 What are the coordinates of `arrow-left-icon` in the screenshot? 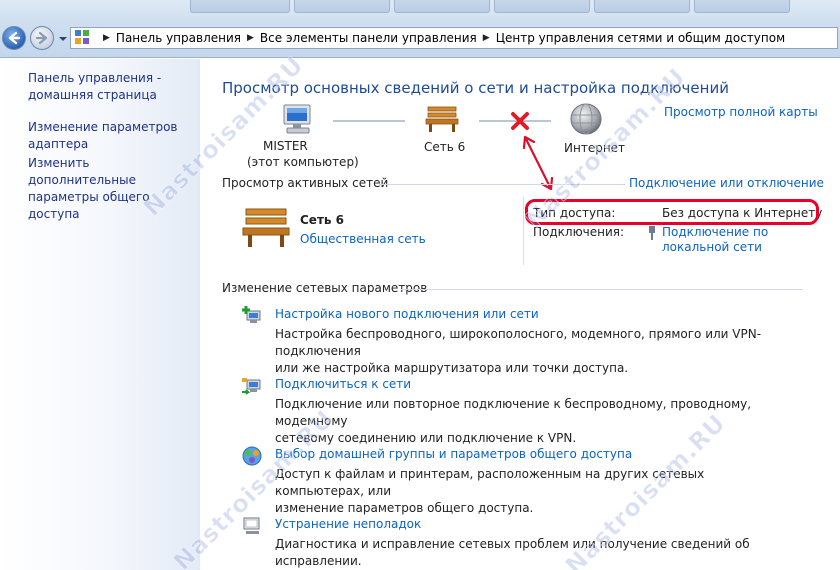 It's located at (14, 38).